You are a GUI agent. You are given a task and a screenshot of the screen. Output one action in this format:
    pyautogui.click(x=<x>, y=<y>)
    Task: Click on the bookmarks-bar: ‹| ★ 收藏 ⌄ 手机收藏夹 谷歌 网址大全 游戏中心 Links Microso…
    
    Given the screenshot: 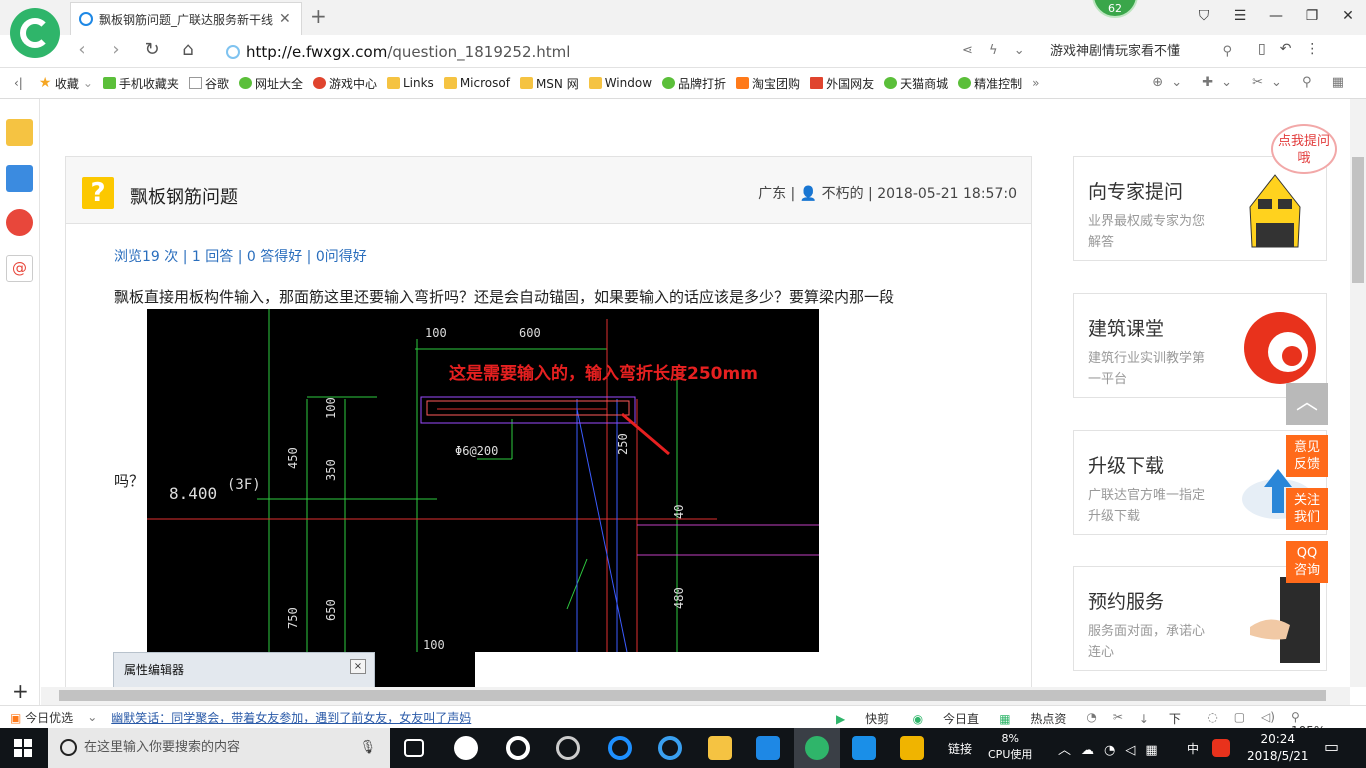 What is the action you would take?
    pyautogui.click(x=683, y=83)
    